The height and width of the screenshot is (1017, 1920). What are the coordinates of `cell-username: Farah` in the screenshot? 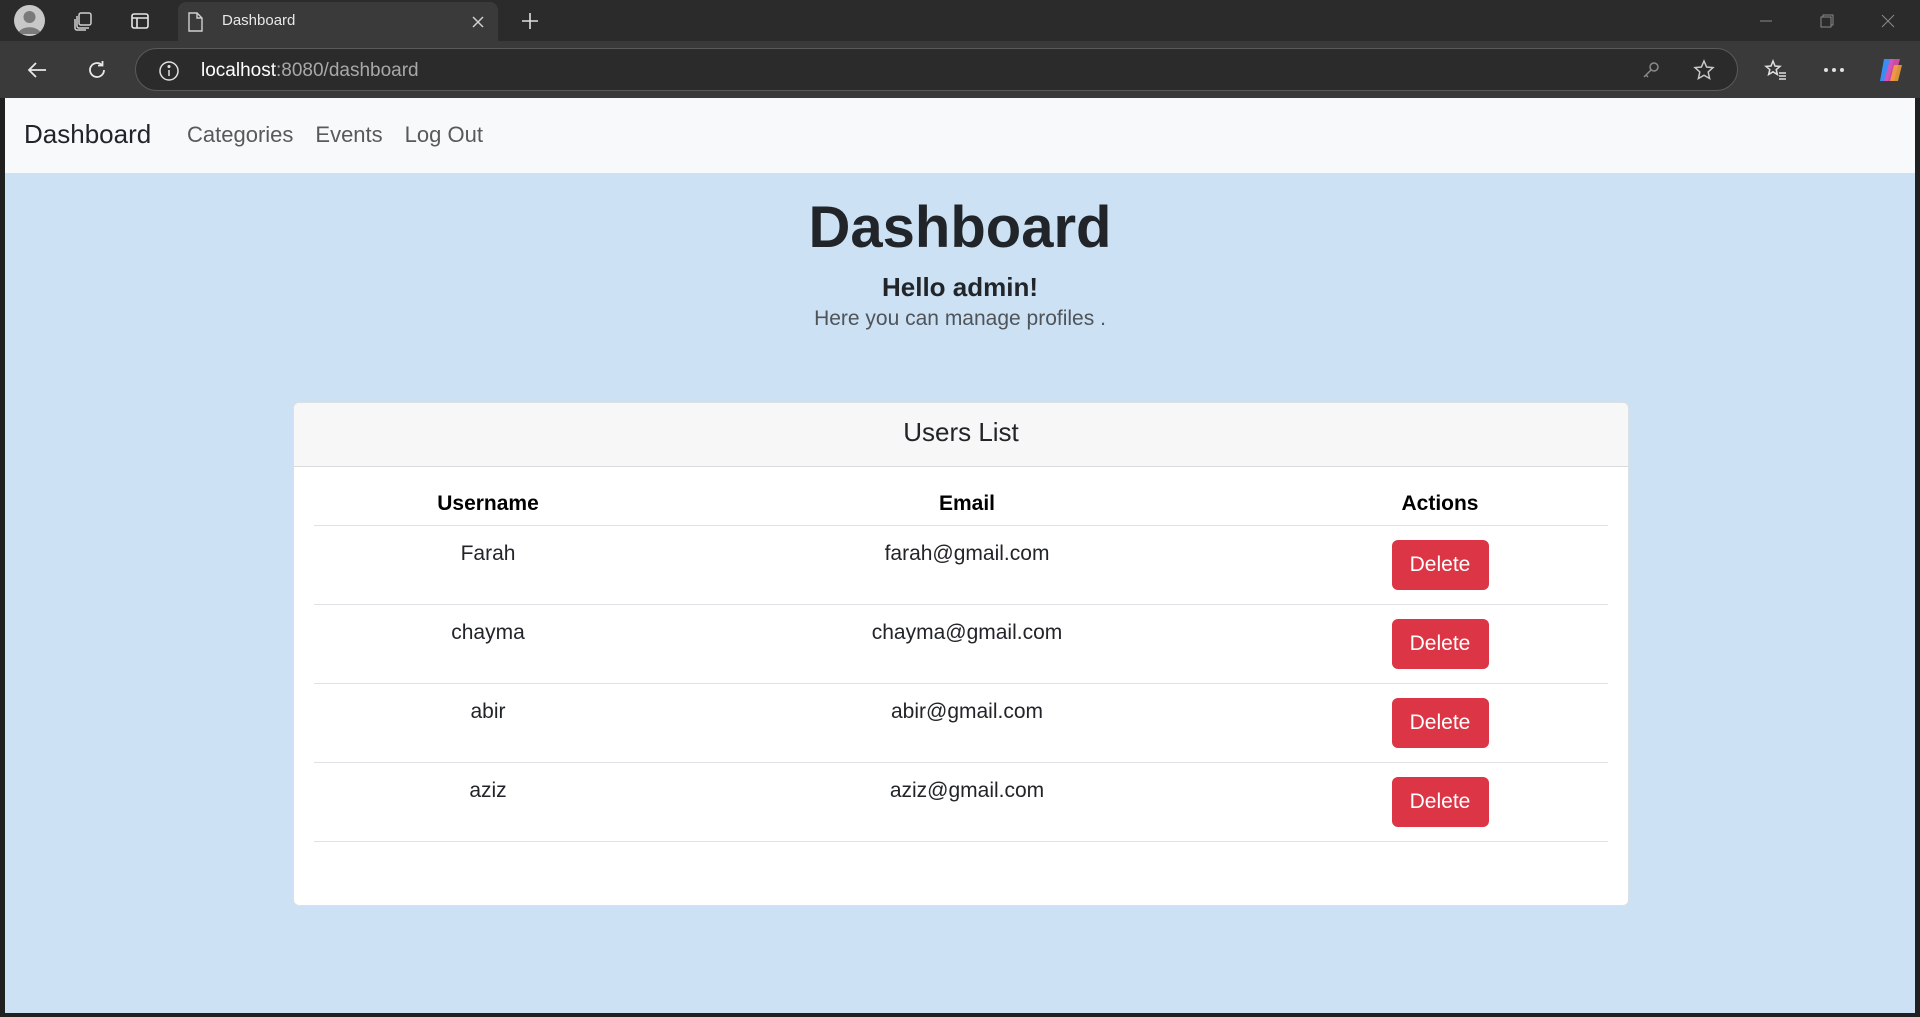 It's located at (488, 565).